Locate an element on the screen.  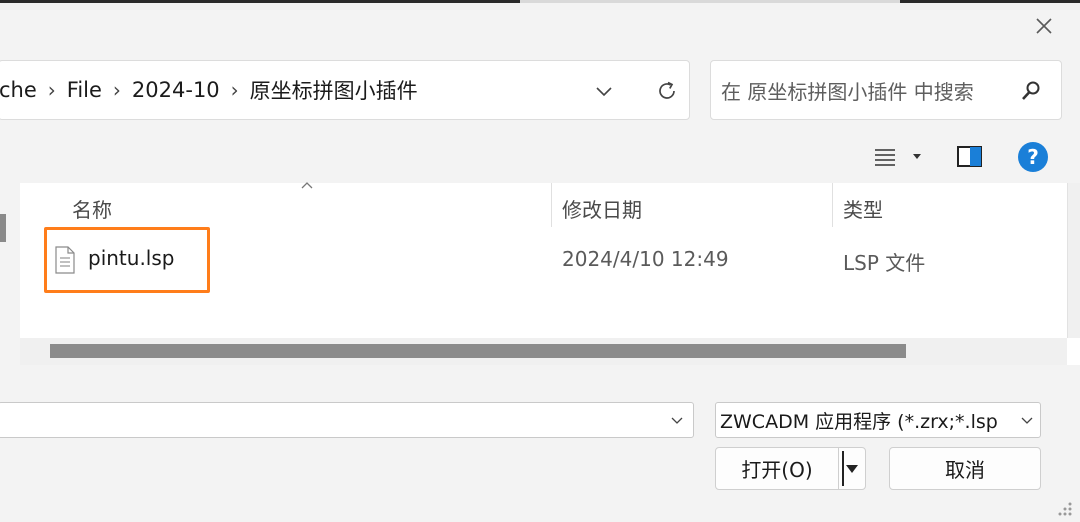
filename-dropdown-button is located at coordinates (677, 420).